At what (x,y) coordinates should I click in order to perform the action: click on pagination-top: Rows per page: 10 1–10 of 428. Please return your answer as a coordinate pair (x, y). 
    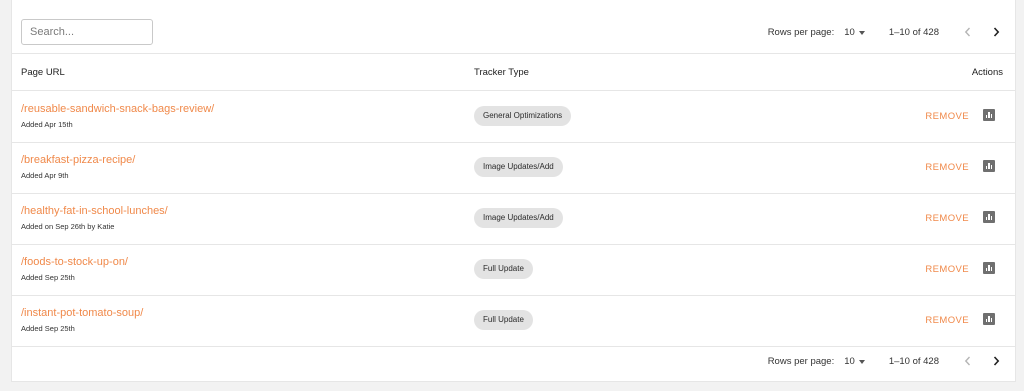
    Looking at the image, I should click on (891, 32).